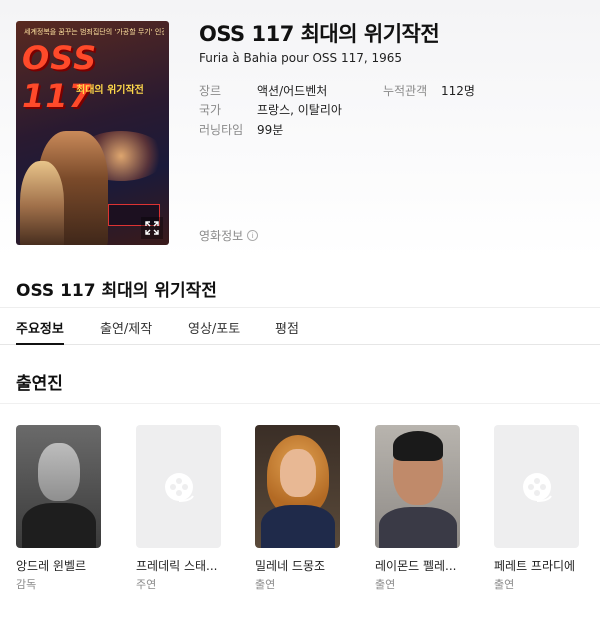 The image size is (600, 630). I want to click on tab-main-info: 주요정보, so click(40, 327).